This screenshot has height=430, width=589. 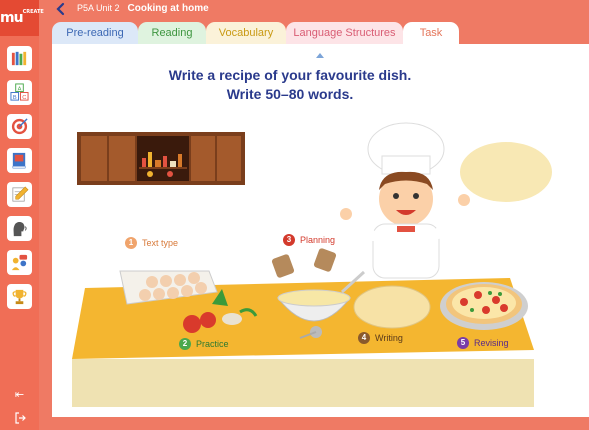 What do you see at coordinates (19, 262) in the screenshot?
I see `discussion-icon` at bounding box center [19, 262].